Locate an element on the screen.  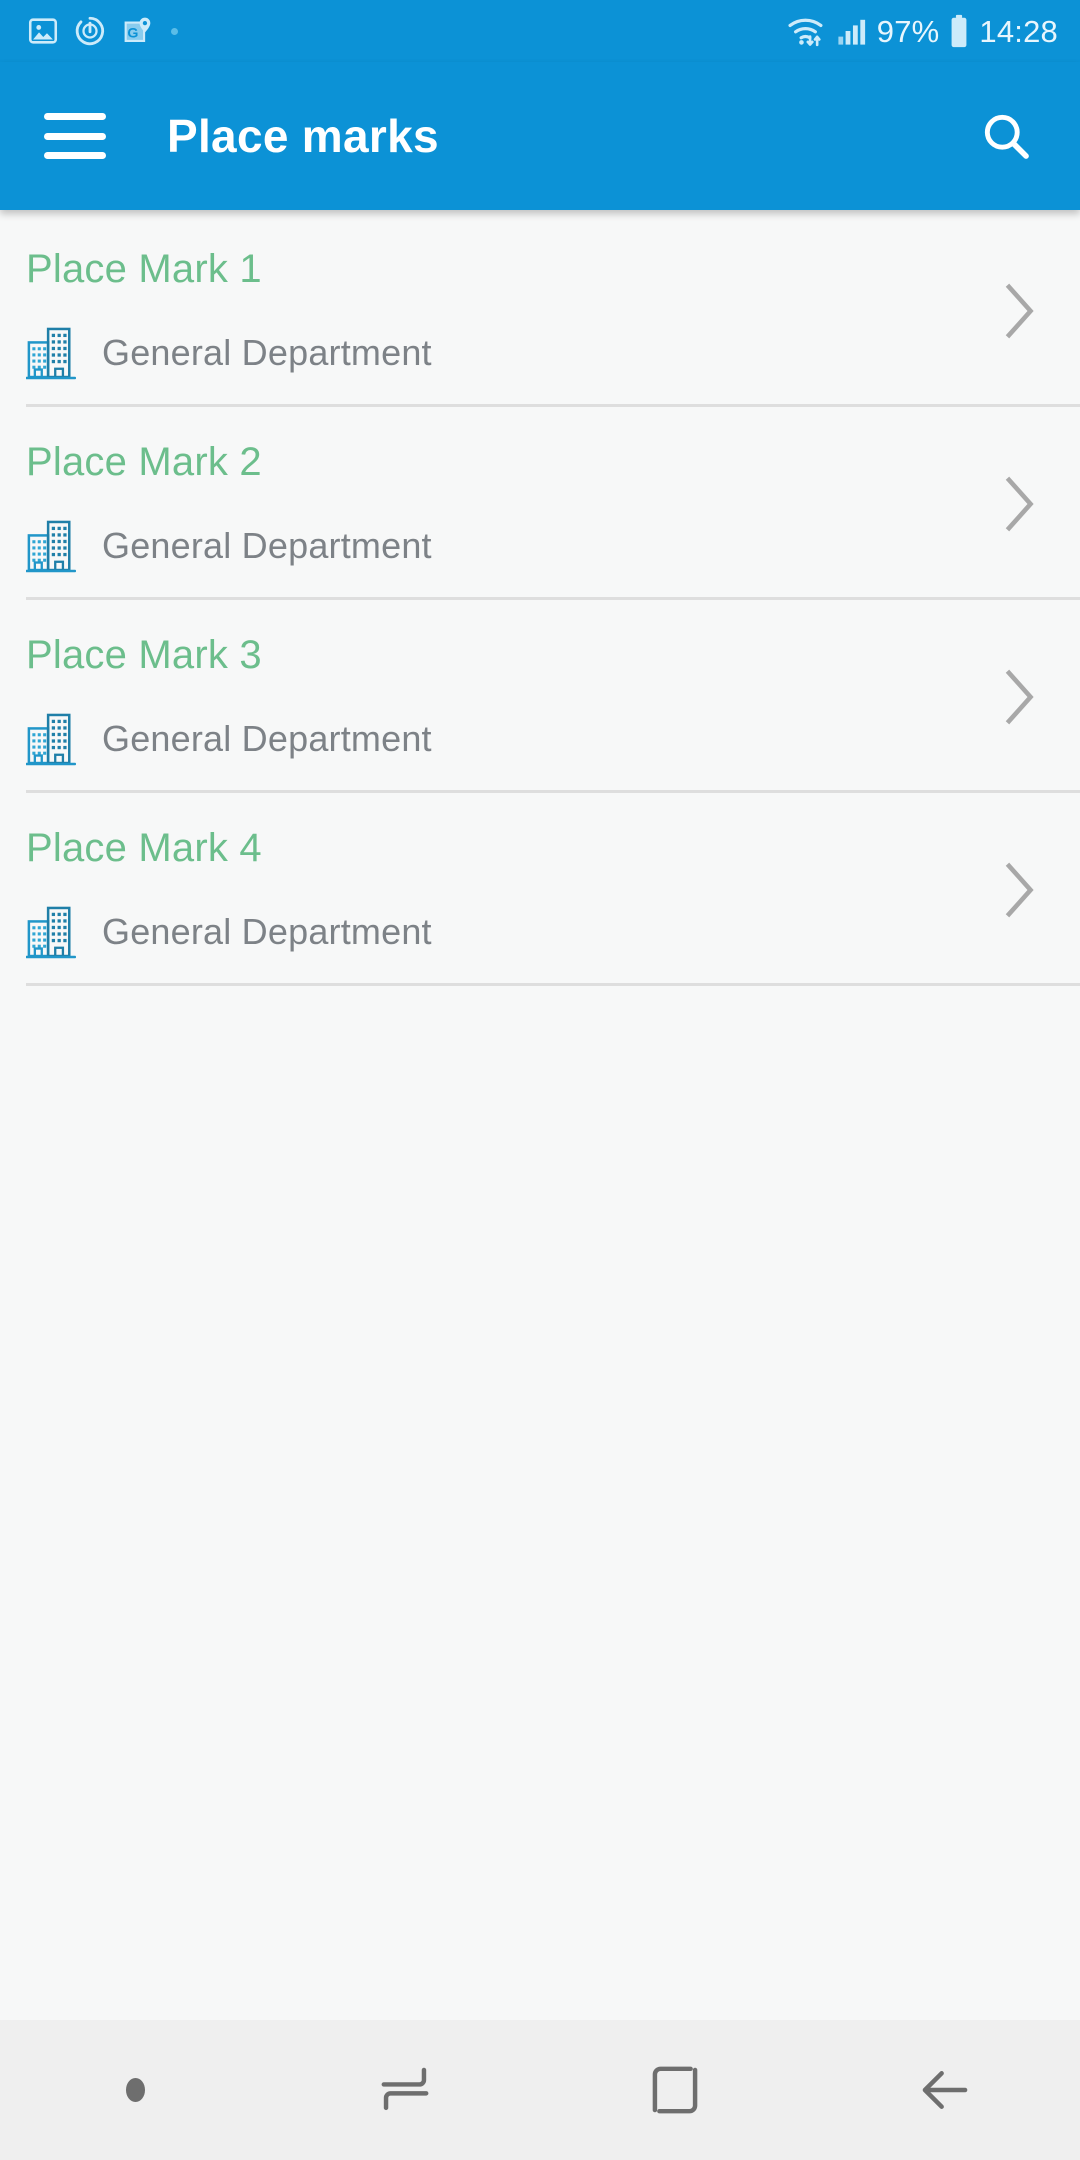
status-bar-system: 97% 14:28 is located at coordinates (922, 31).